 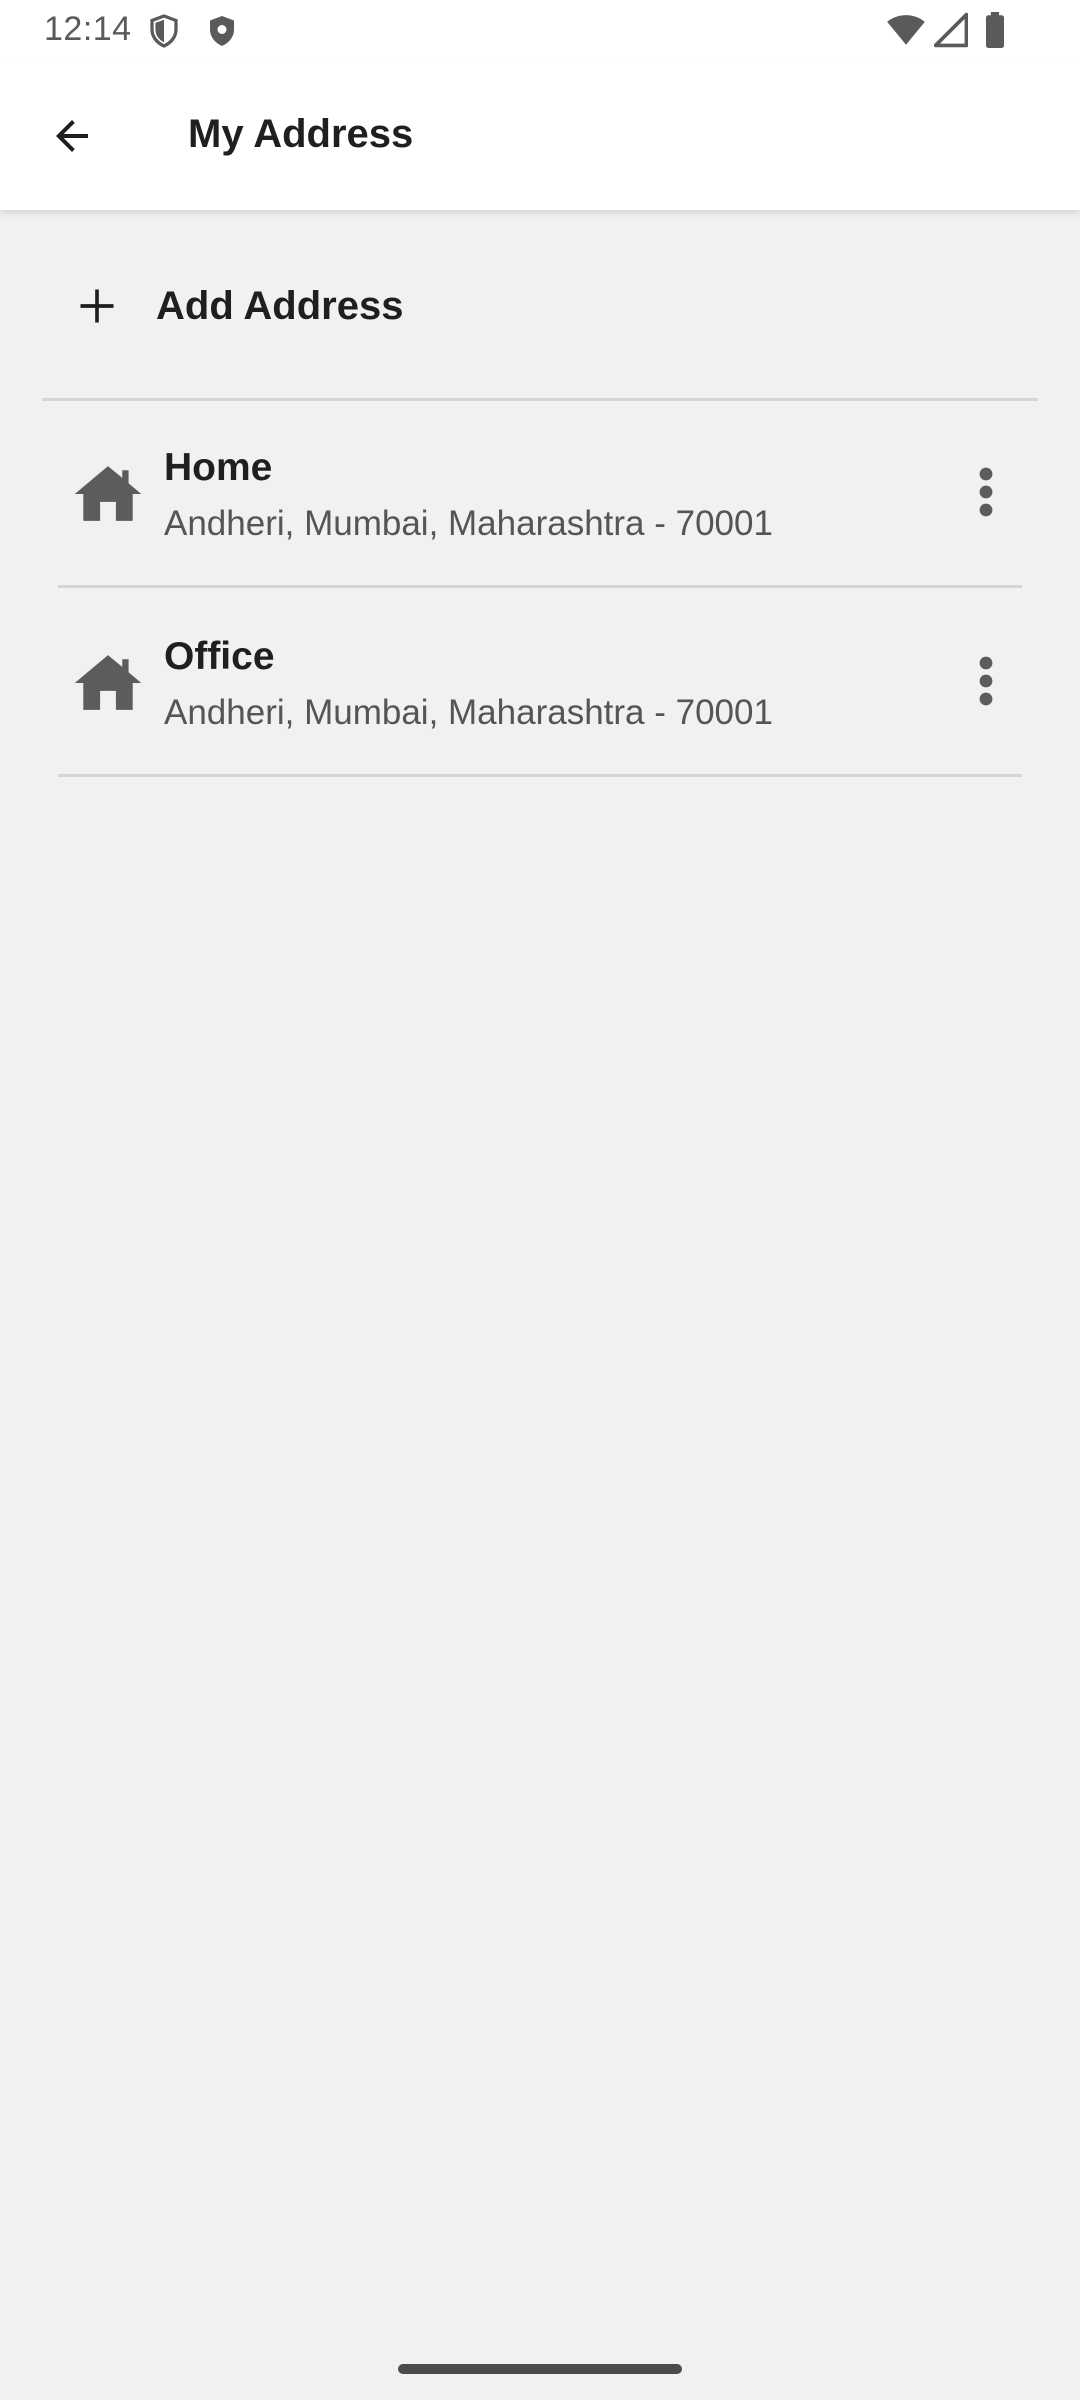 I want to click on navigation-handle, so click(x=540, y=2369).